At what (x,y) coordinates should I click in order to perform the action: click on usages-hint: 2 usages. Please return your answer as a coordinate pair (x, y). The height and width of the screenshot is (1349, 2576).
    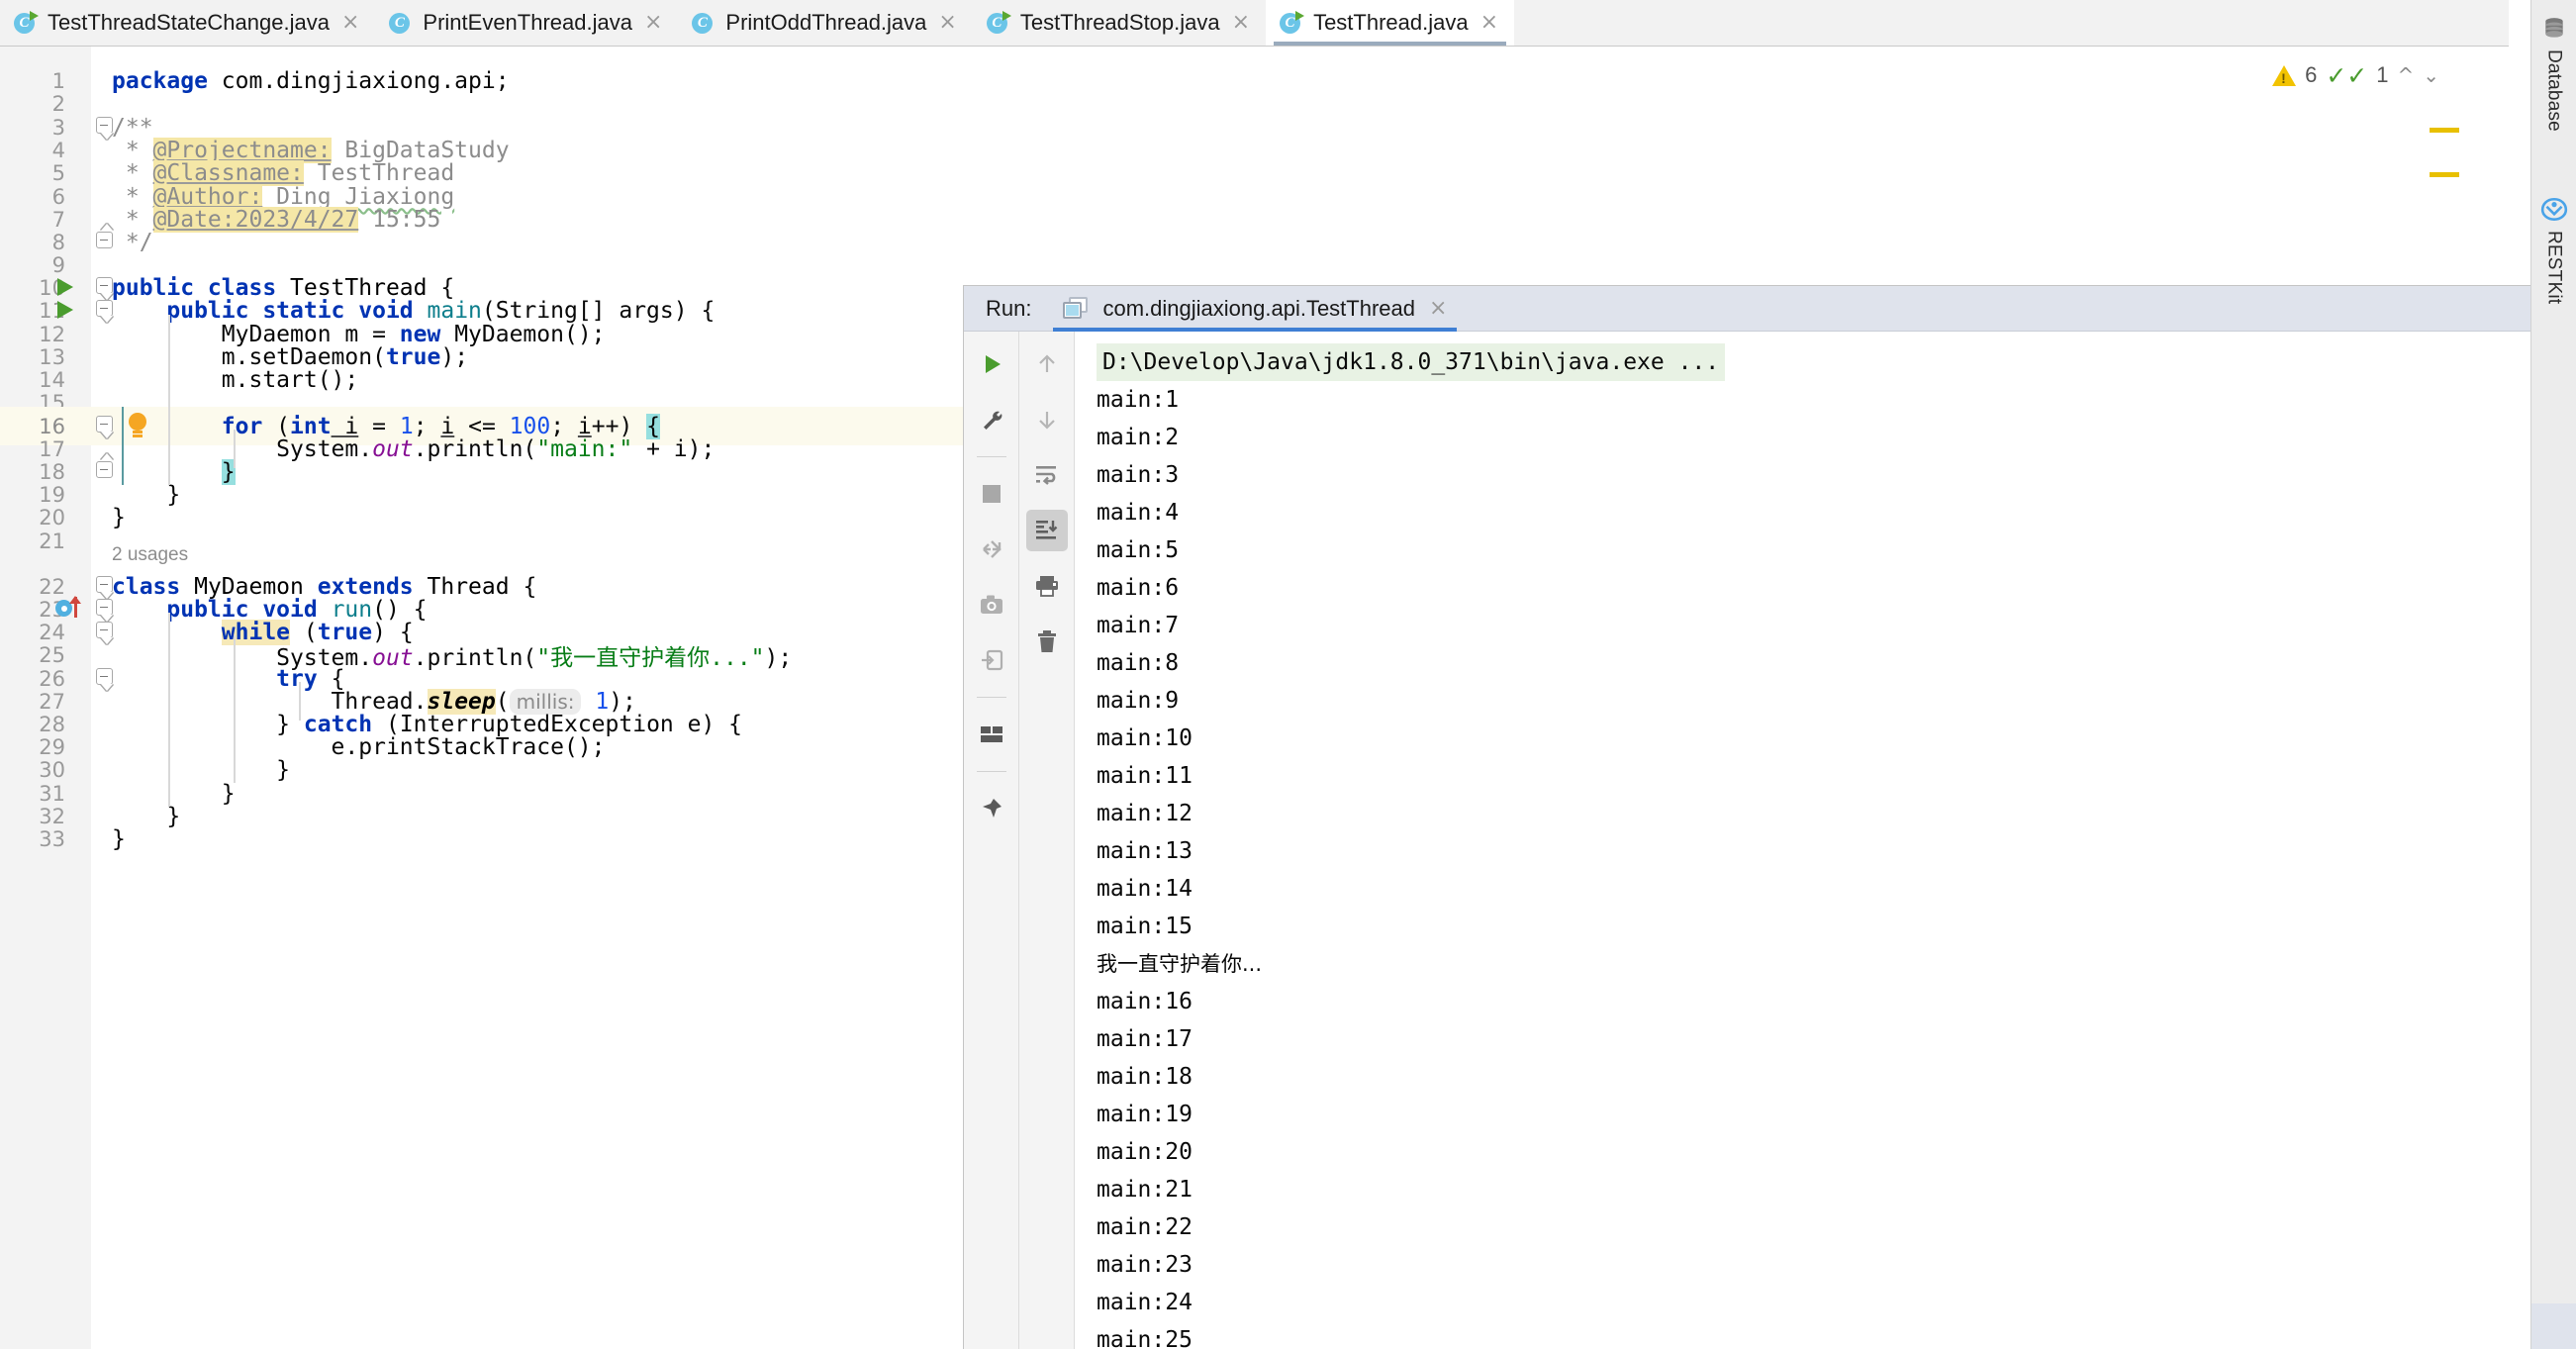
    Looking at the image, I should click on (150, 555).